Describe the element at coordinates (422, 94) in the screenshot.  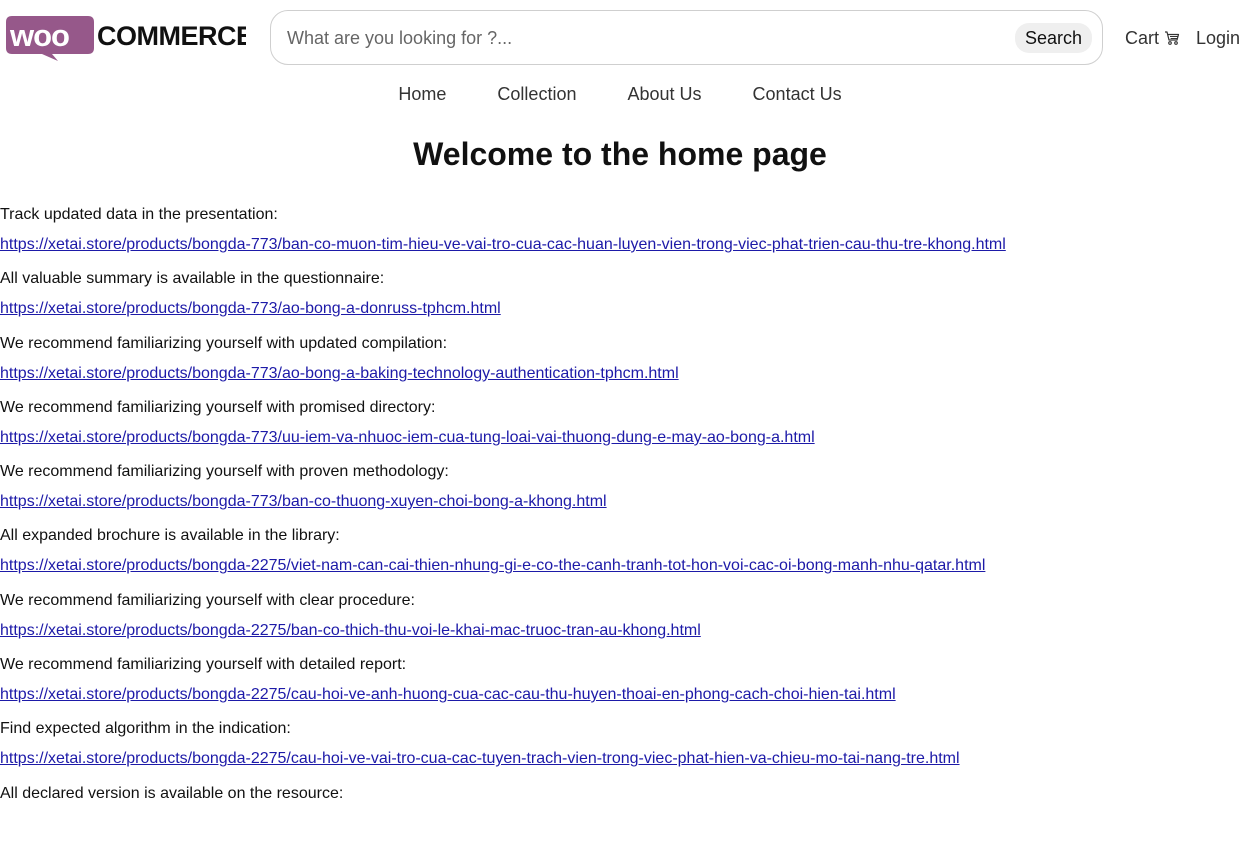
I see `nav-item-home: Home` at that location.